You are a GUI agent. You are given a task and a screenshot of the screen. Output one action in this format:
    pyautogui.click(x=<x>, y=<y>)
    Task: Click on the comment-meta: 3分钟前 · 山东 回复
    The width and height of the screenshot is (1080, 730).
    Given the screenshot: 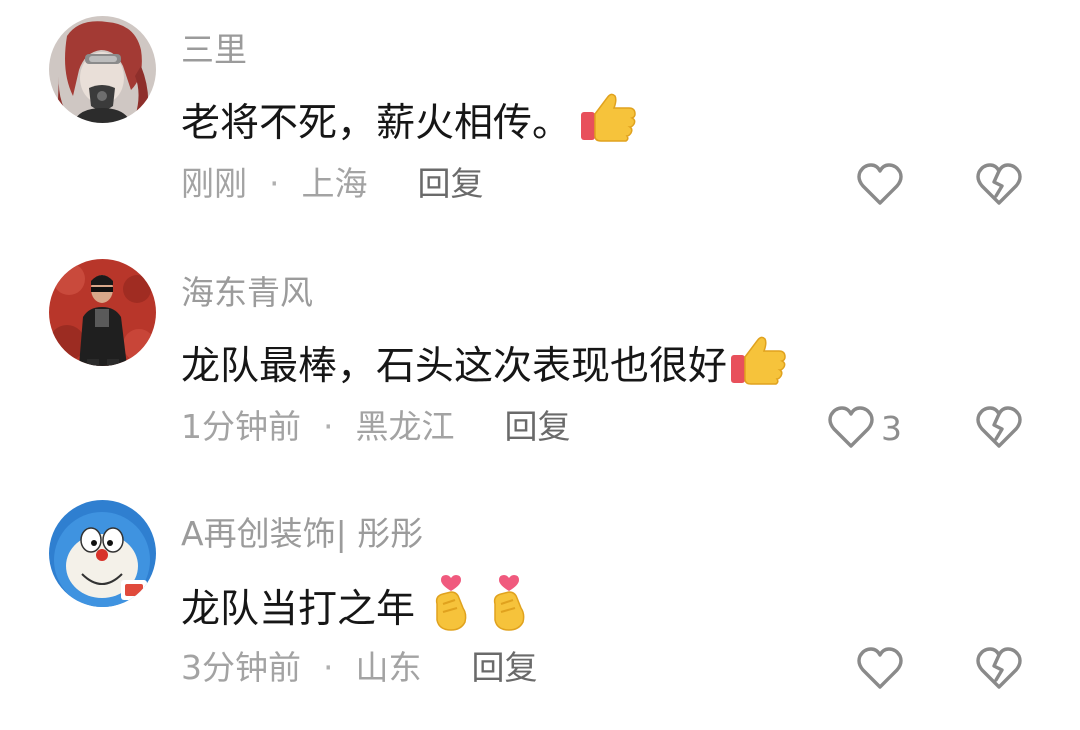 What is the action you would take?
    pyautogui.click(x=359, y=668)
    